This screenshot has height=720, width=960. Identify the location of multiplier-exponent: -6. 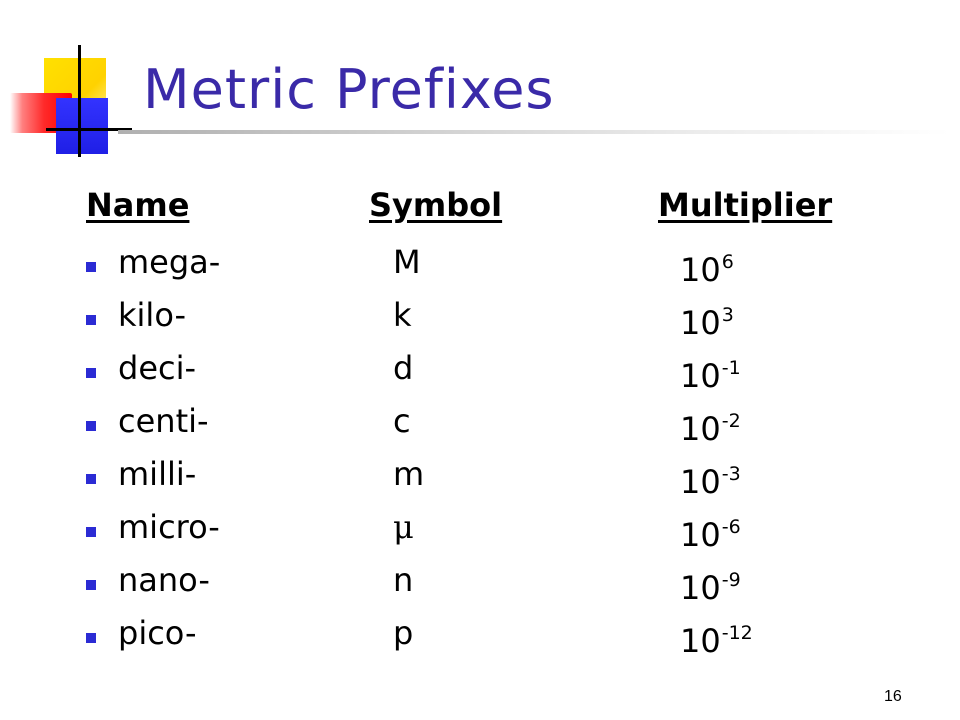
(731, 527).